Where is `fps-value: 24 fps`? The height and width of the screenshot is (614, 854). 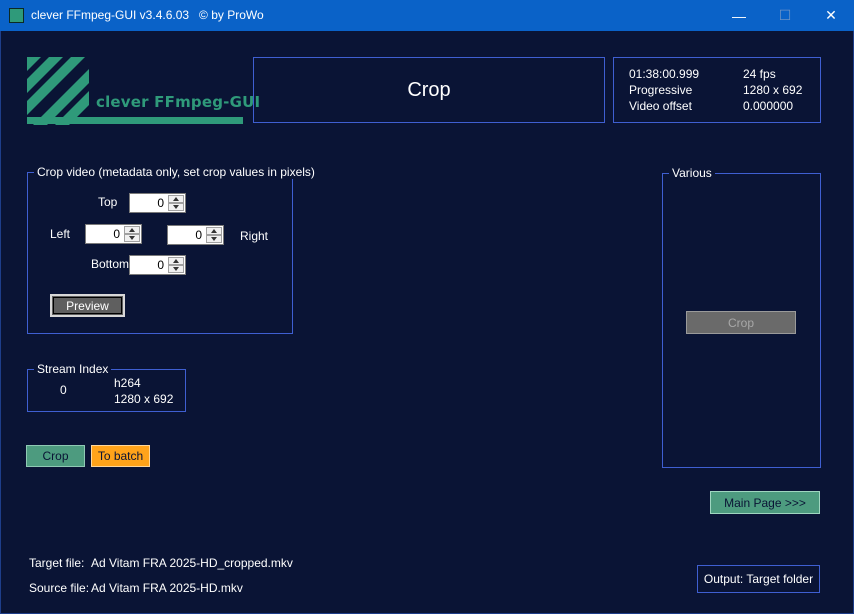 fps-value: 24 fps is located at coordinates (759, 74).